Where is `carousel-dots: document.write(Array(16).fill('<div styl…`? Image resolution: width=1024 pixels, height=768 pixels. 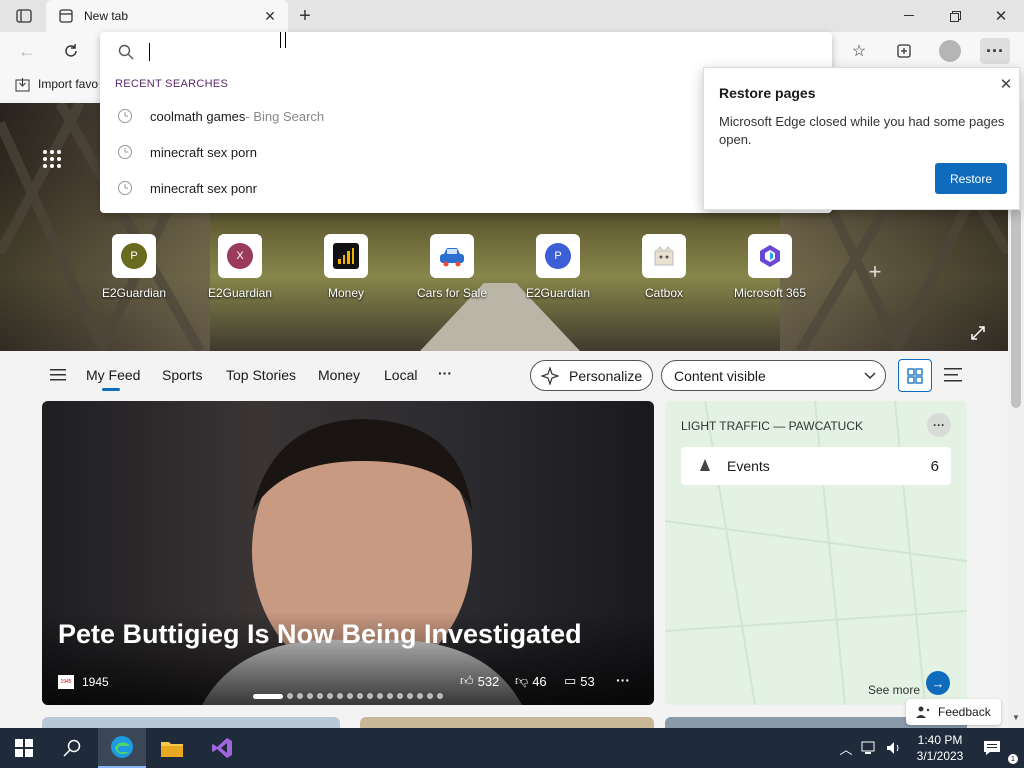
carousel-dots: document.write(Array(16).fill('<div styl… is located at coordinates (348, 696).